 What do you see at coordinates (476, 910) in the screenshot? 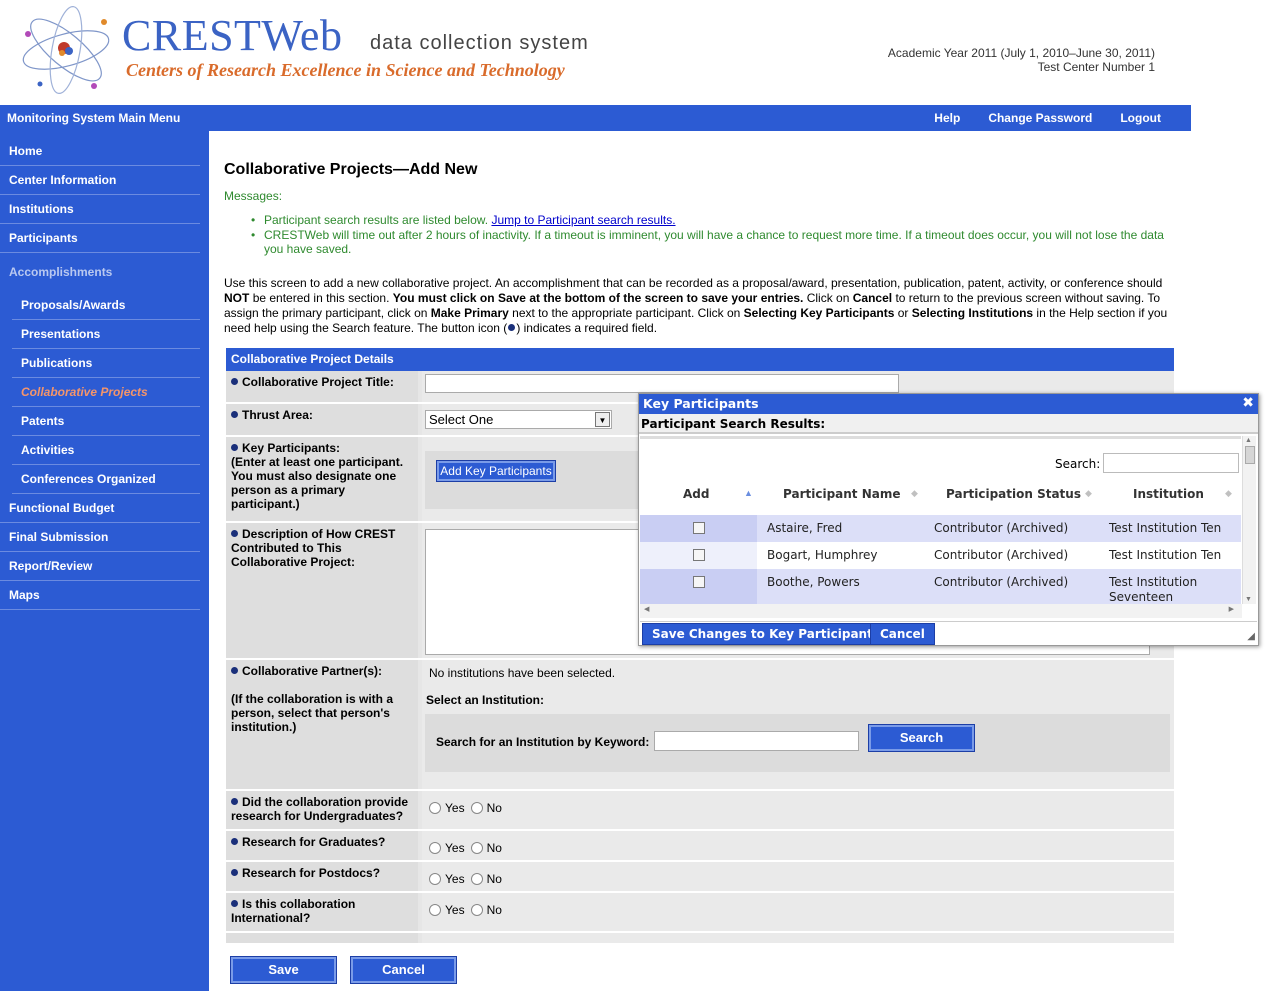
I see `international-no-radio` at bounding box center [476, 910].